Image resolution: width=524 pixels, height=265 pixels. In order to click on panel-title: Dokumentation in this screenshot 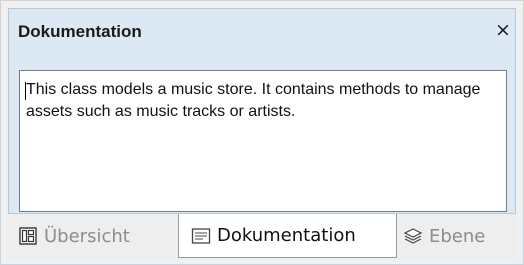, I will do `click(80, 31)`.